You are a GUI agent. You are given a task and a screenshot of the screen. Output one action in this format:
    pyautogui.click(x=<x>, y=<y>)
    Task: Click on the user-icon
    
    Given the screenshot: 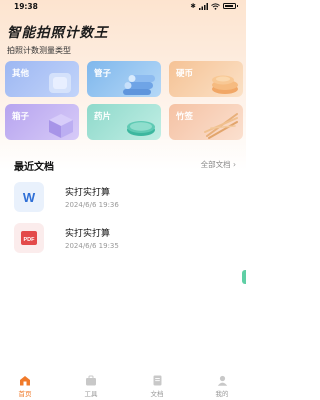 What is the action you would take?
    pyautogui.click(x=222, y=380)
    